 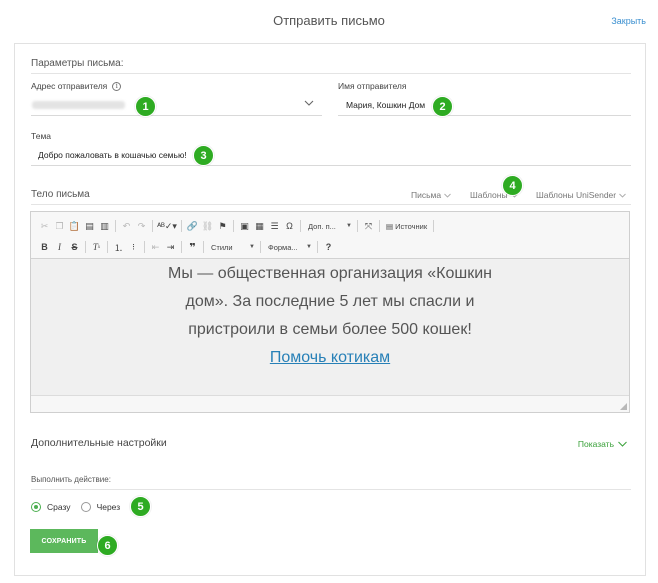 I want to click on copy-icon: ❐, so click(x=59, y=226).